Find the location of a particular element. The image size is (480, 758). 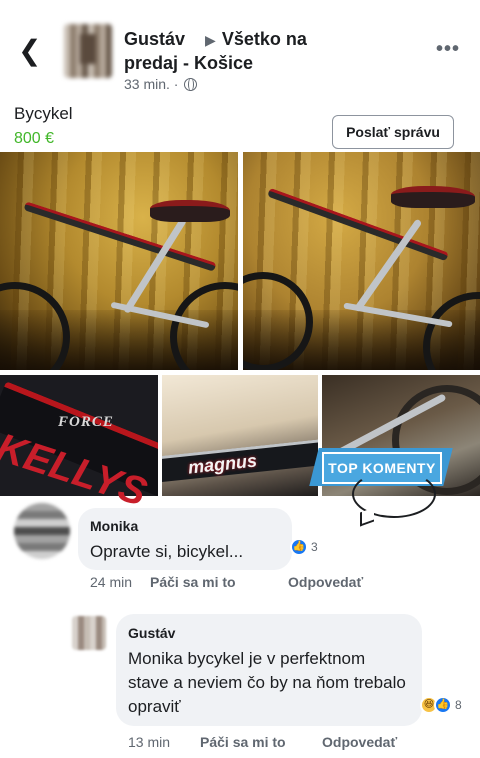

listing-title: Bycykel is located at coordinates (43, 113).